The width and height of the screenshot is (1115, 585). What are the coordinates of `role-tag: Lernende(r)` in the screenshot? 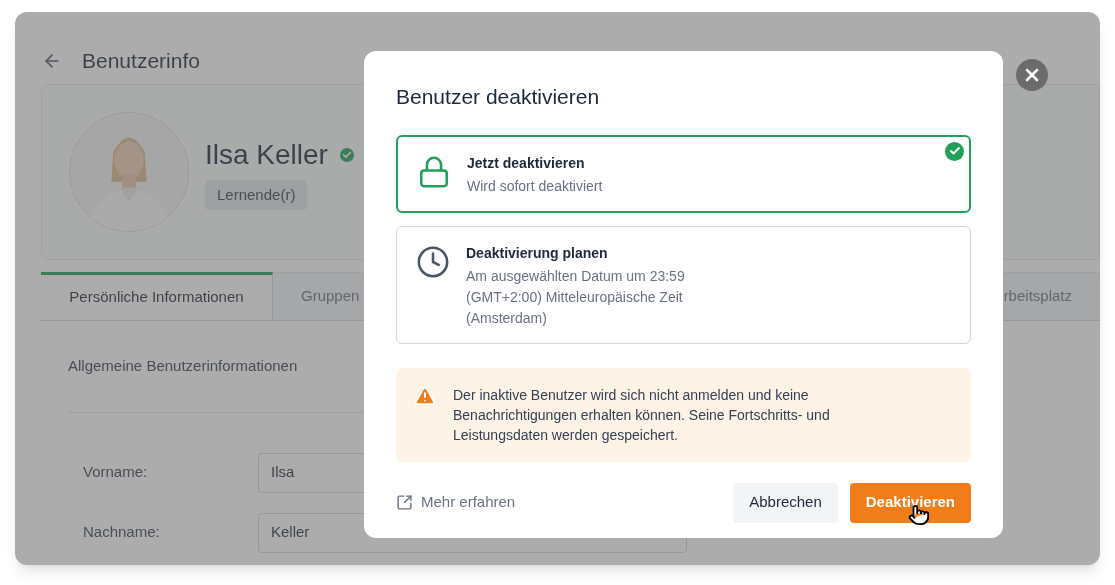 It's located at (256, 195).